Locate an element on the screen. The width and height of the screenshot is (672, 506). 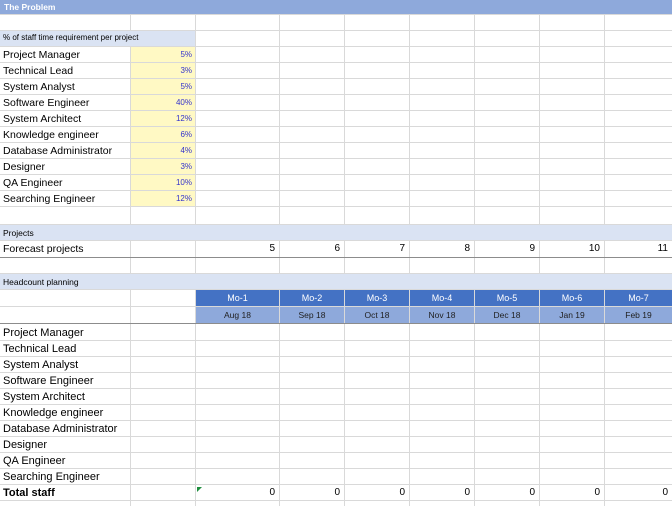
month-header: Mo-5 is located at coordinates (507, 298).